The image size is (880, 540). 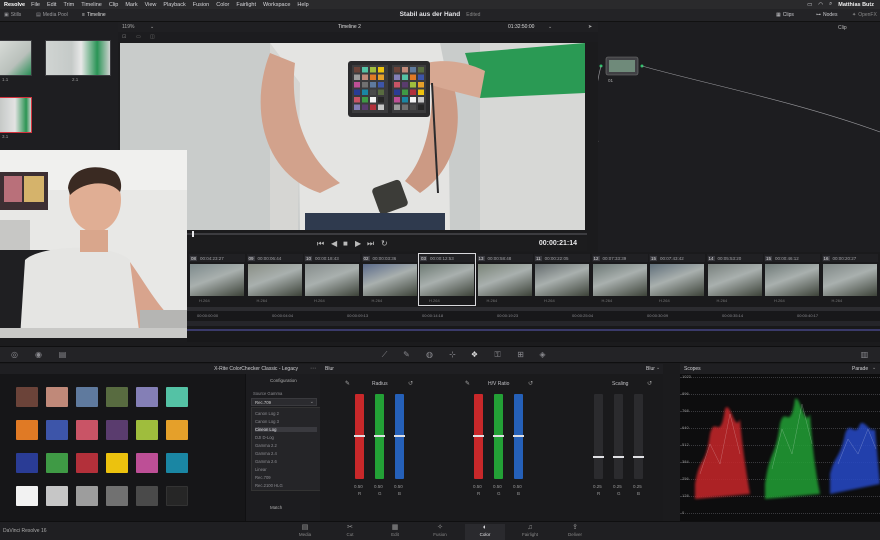 I want to click on menu-fairlight: Fairlight, so click(x=246, y=5).